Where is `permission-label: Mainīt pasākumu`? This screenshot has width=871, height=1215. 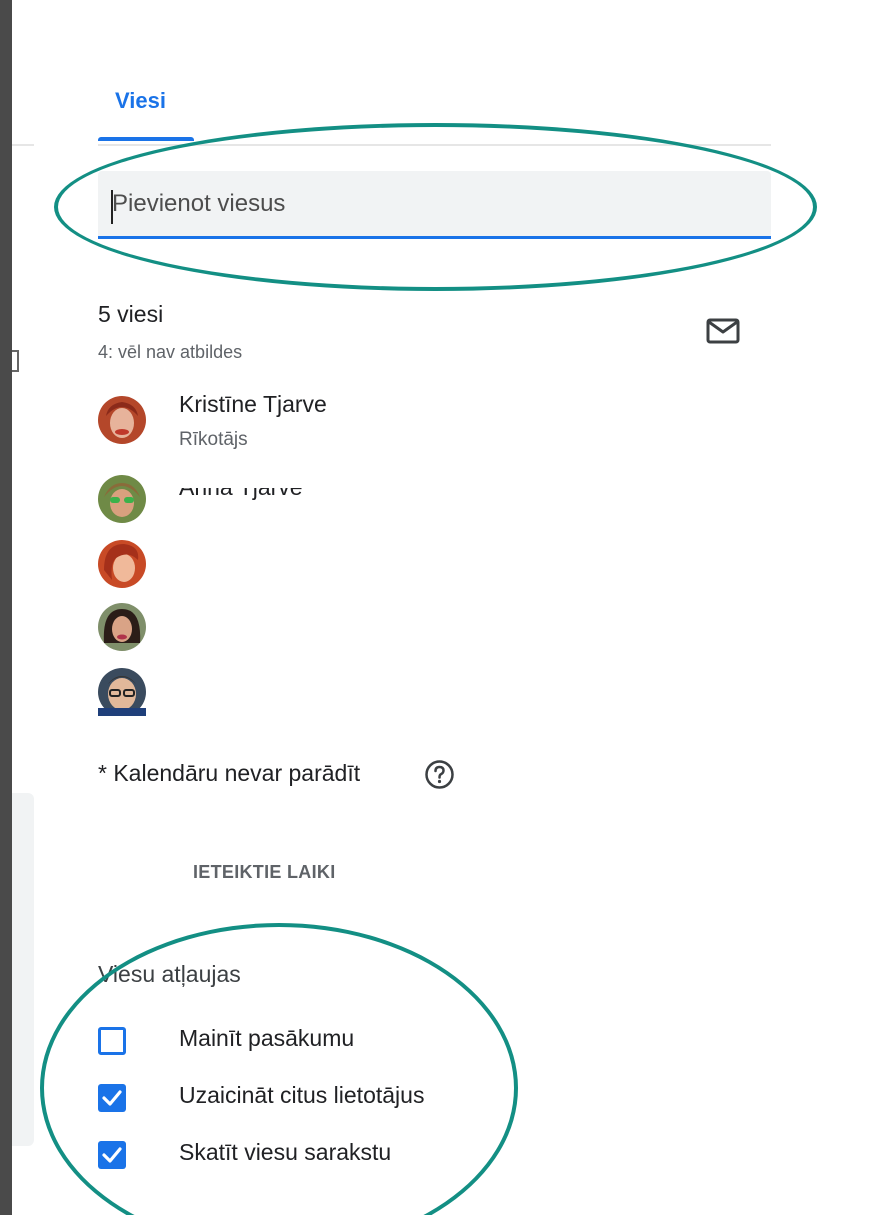 permission-label: Mainīt pasākumu is located at coordinates (267, 1038).